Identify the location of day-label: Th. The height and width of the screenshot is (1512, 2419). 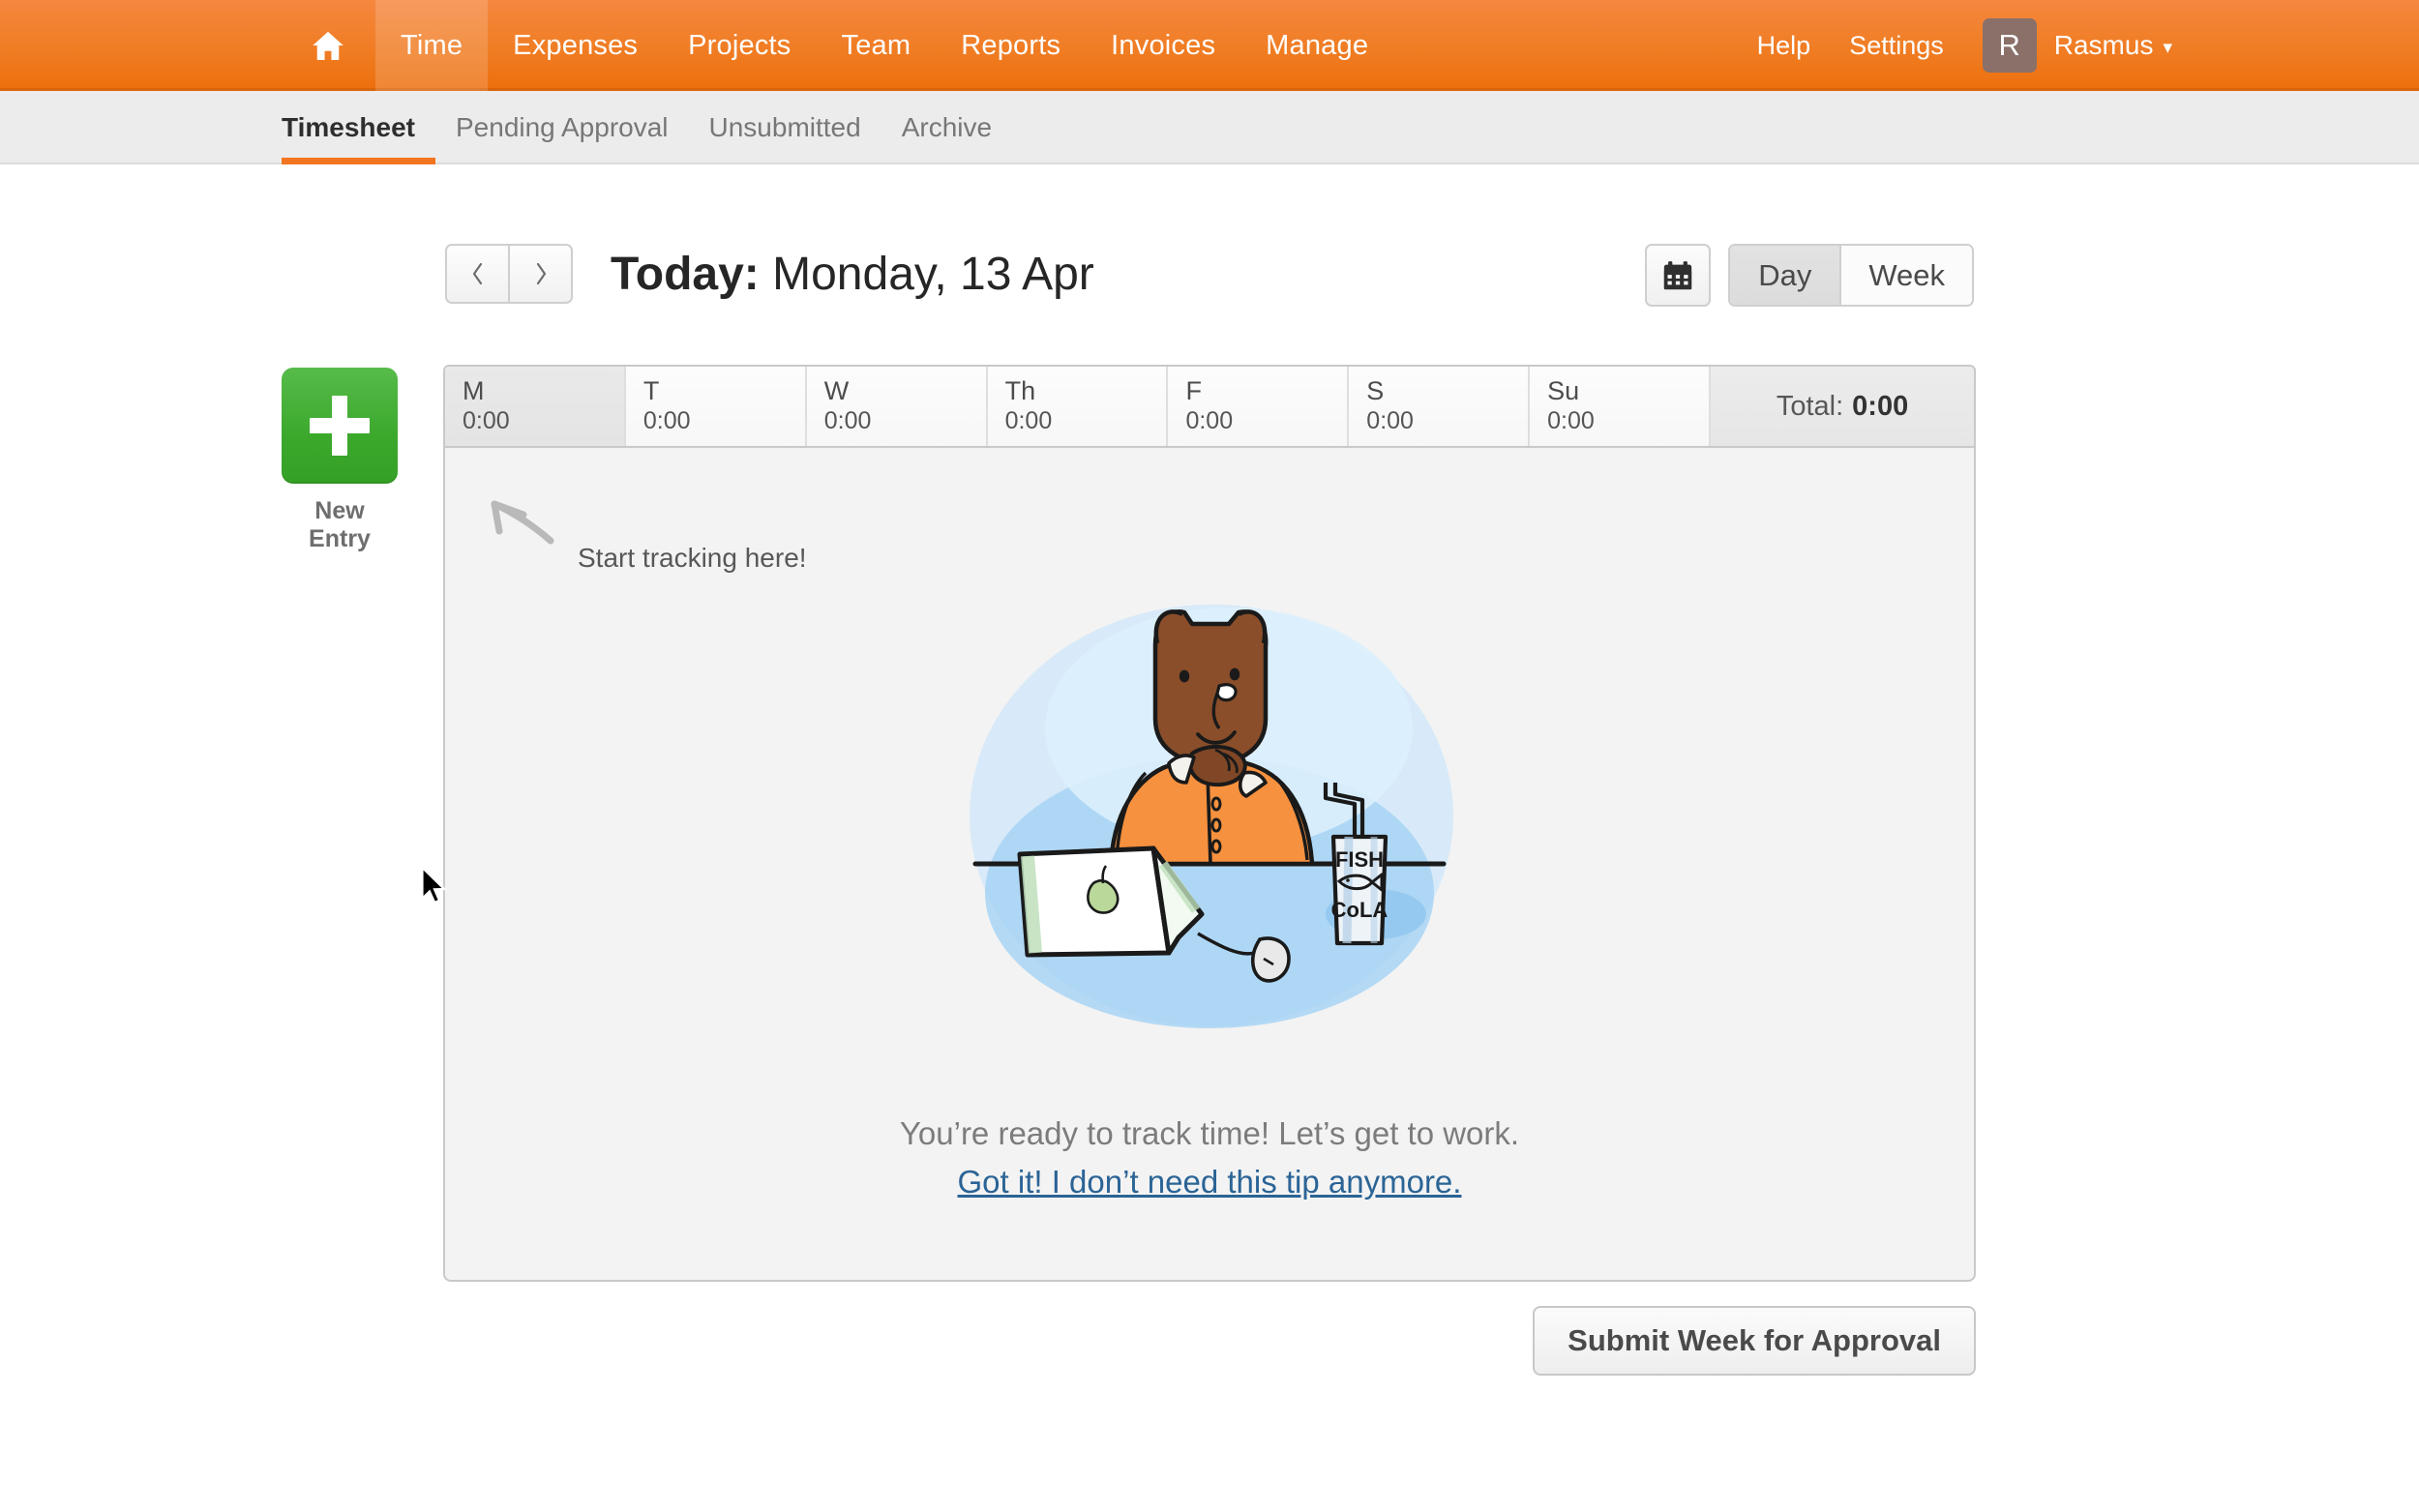
(1020, 391).